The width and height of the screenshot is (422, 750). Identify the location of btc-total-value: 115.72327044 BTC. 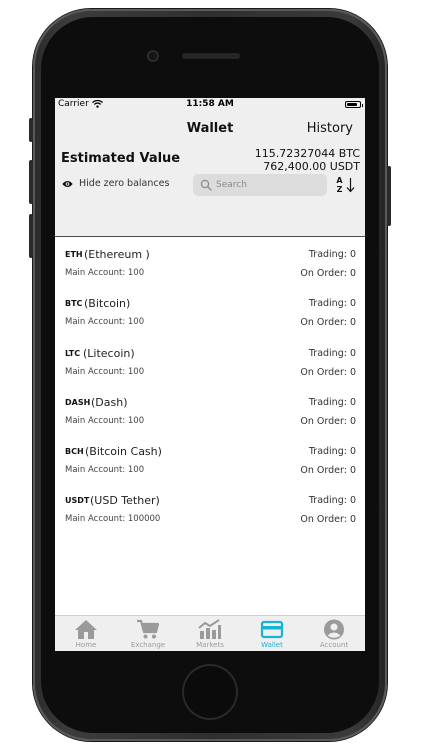
(307, 153).